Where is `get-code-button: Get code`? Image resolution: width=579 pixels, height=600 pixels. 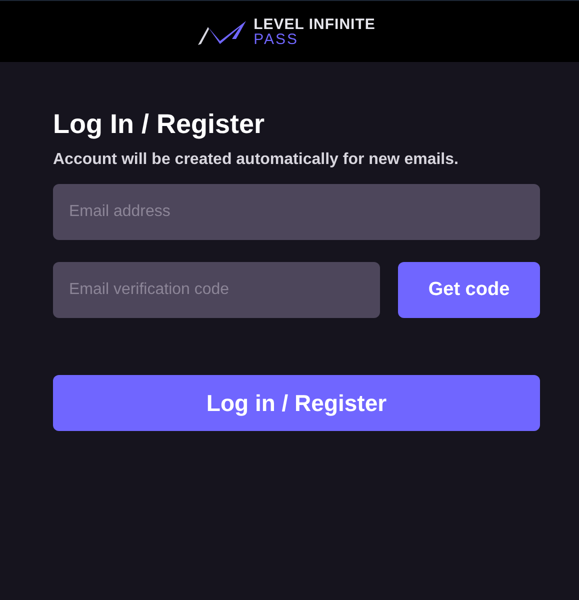
get-code-button: Get code is located at coordinates (469, 290).